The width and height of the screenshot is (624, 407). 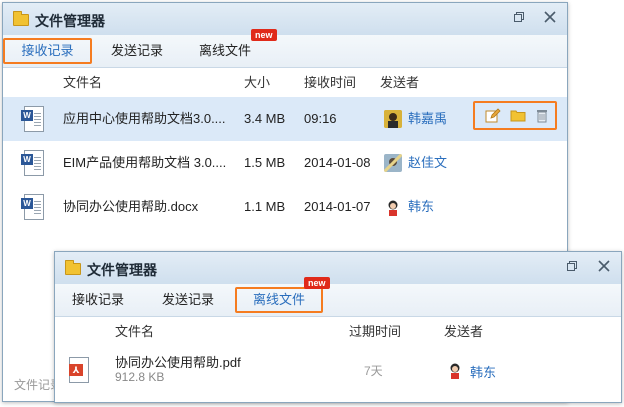 What do you see at coordinates (140, 377) in the screenshot?
I see `file-size: 912.8 KB` at bounding box center [140, 377].